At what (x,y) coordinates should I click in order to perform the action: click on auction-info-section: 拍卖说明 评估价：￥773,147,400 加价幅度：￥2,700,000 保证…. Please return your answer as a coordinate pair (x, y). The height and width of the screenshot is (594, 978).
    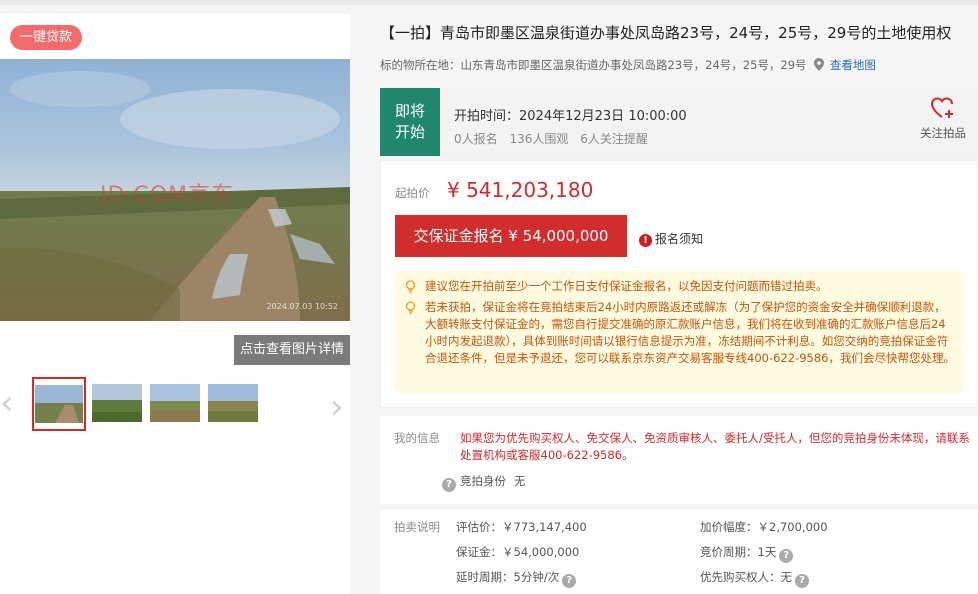
    Looking at the image, I should click on (679, 552).